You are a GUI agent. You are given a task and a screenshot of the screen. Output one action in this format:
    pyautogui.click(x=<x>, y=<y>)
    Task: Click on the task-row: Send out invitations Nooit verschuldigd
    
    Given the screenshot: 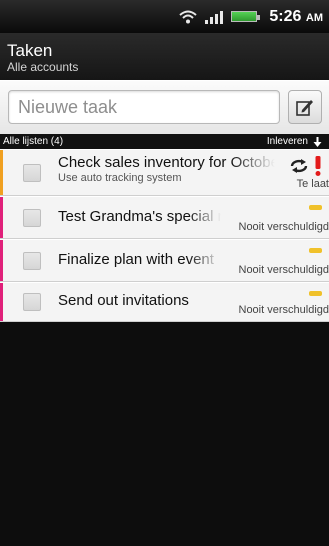 What is the action you would take?
    pyautogui.click(x=164, y=302)
    